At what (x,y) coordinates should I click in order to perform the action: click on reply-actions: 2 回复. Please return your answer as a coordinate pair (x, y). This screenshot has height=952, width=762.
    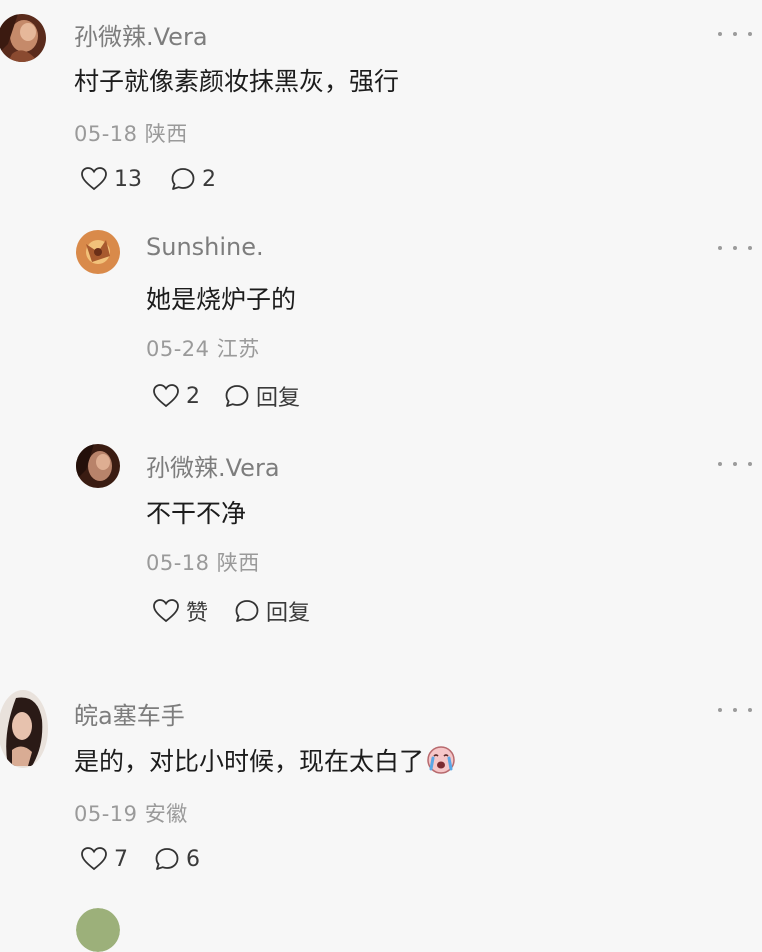
    Looking at the image, I should click on (226, 396).